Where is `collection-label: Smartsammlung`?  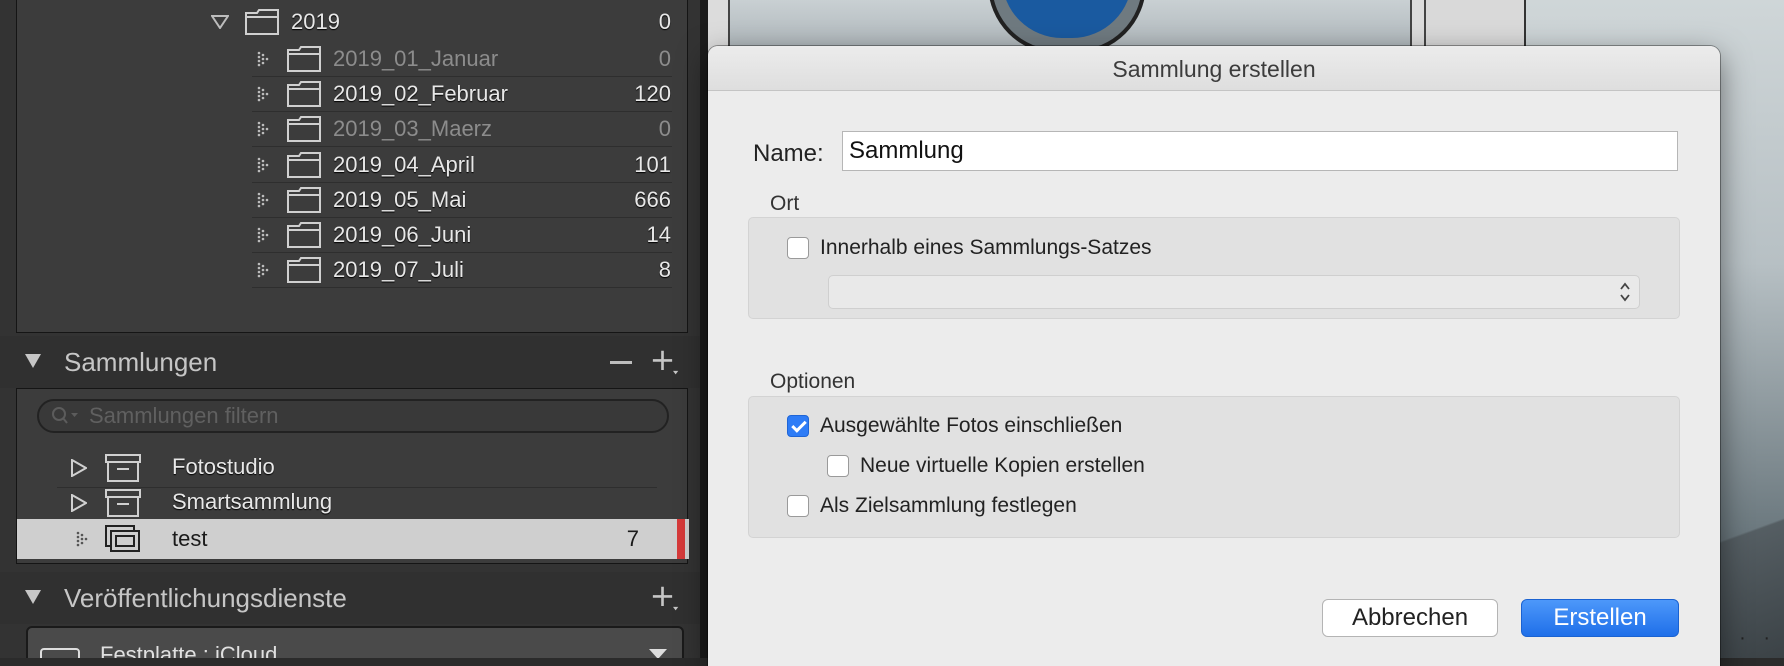 collection-label: Smartsammlung is located at coordinates (252, 501).